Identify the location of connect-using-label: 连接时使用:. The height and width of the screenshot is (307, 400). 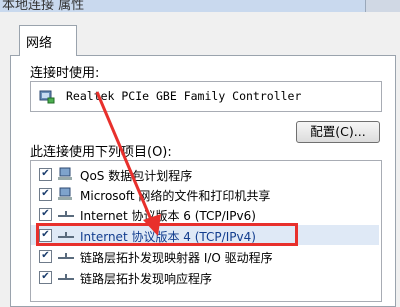
(65, 73).